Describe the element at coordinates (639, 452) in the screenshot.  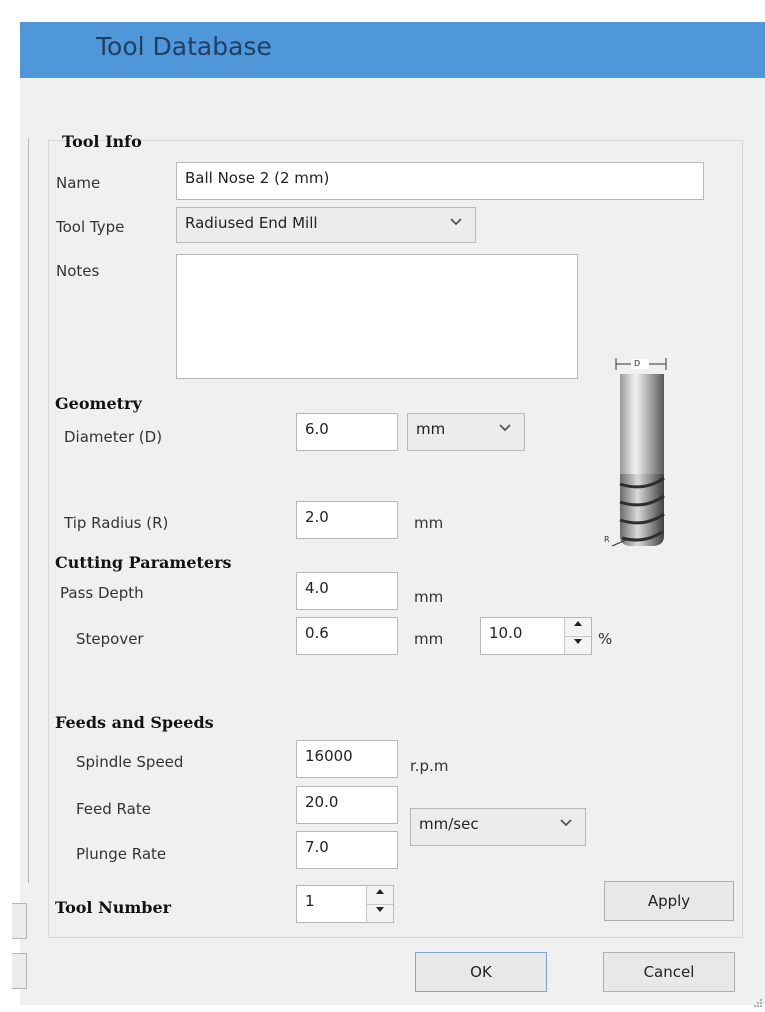
I see `end-mill-illustration` at that location.